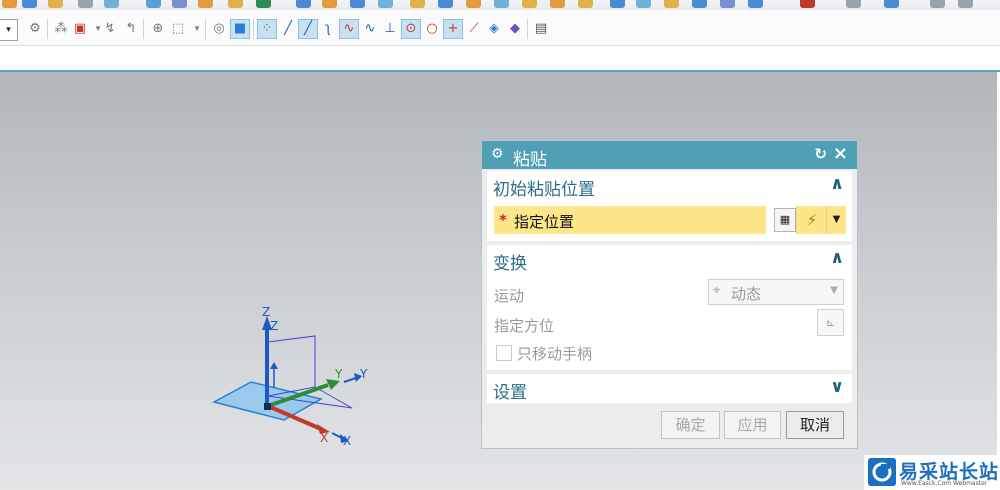  What do you see at coordinates (80, 29) in the screenshot?
I see `snap-point-icon: ▣` at bounding box center [80, 29].